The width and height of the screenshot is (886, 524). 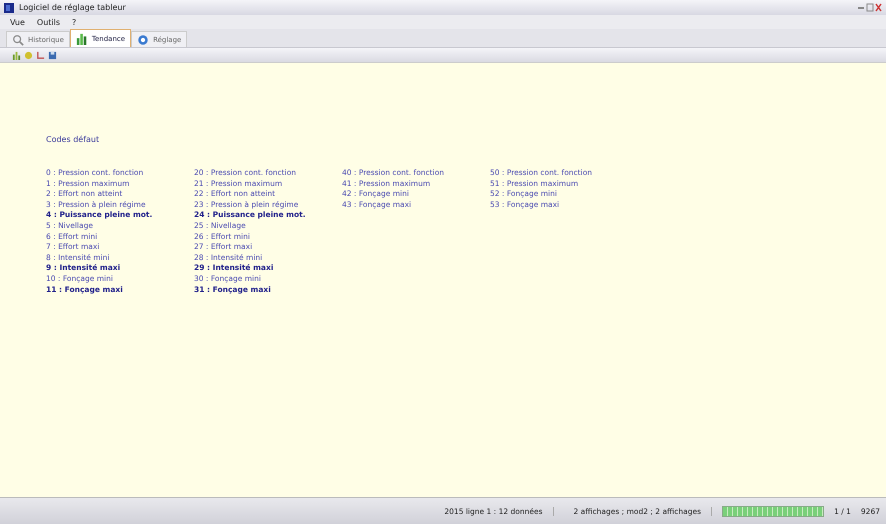 What do you see at coordinates (17, 22) in the screenshot?
I see `menu-item: Vue` at bounding box center [17, 22].